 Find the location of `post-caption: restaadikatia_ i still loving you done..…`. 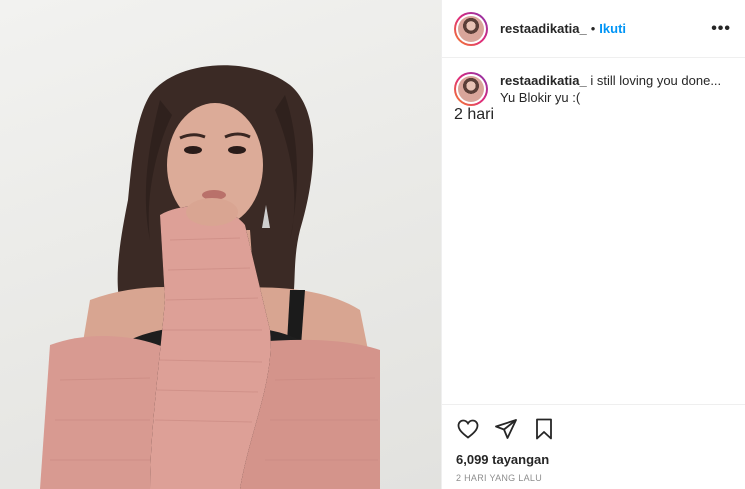

post-caption: restaadikatia_ i still loving you done..… is located at coordinates (591, 89).